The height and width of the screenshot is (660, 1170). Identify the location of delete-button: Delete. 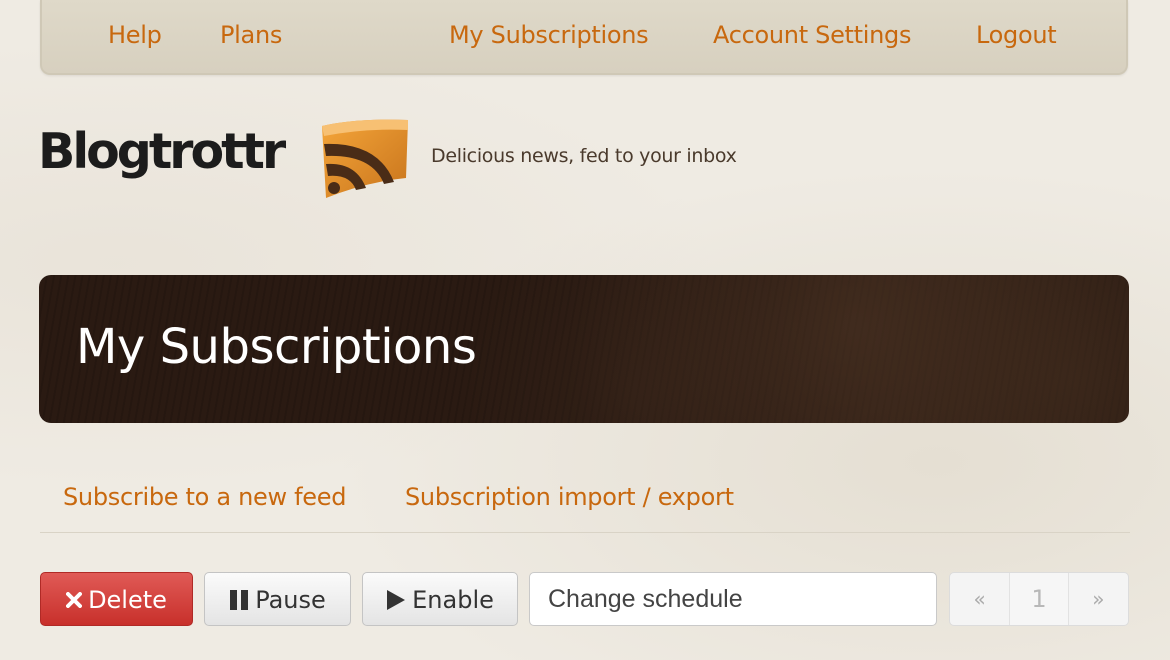
(116, 599).